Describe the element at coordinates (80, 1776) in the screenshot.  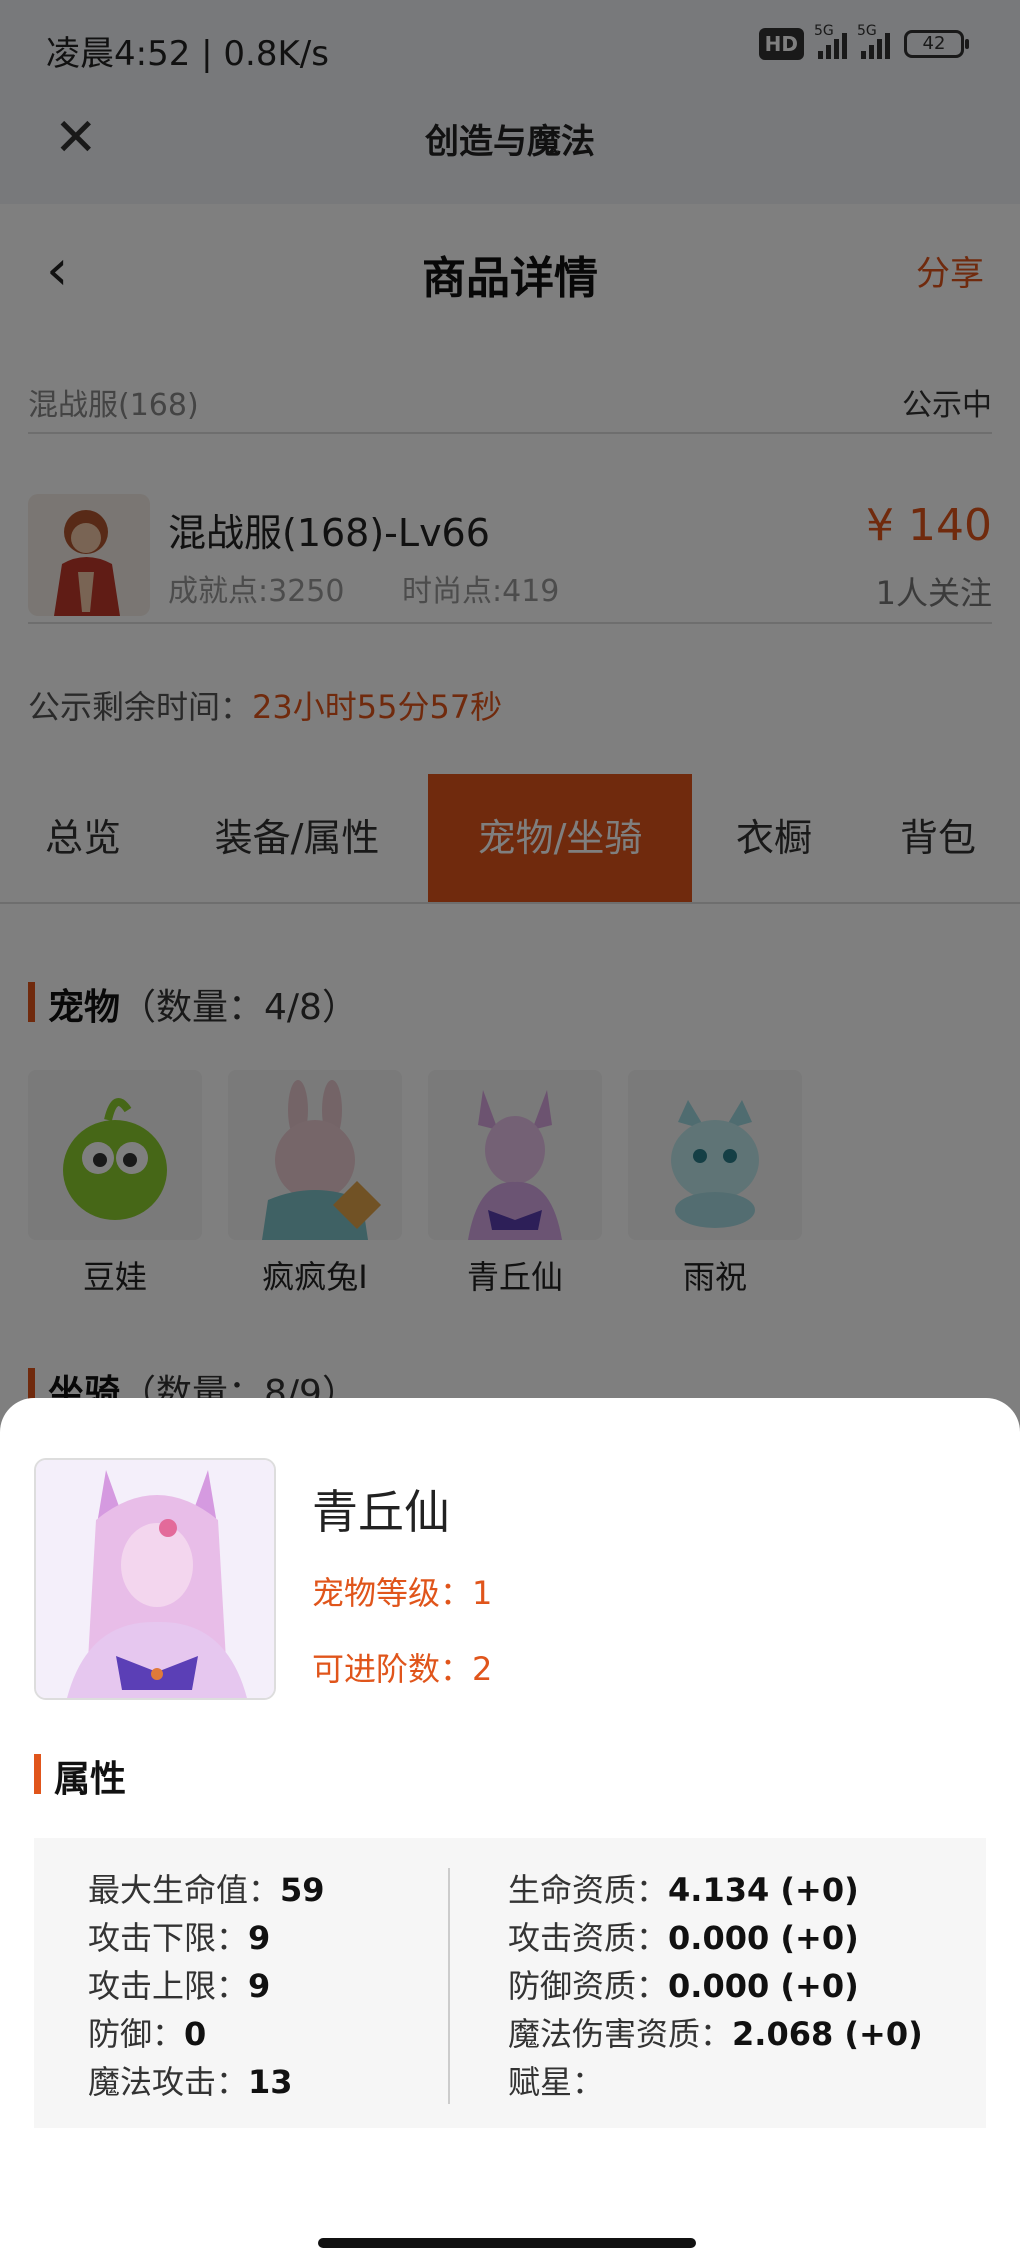
I see `attributes-title: 属性` at that location.